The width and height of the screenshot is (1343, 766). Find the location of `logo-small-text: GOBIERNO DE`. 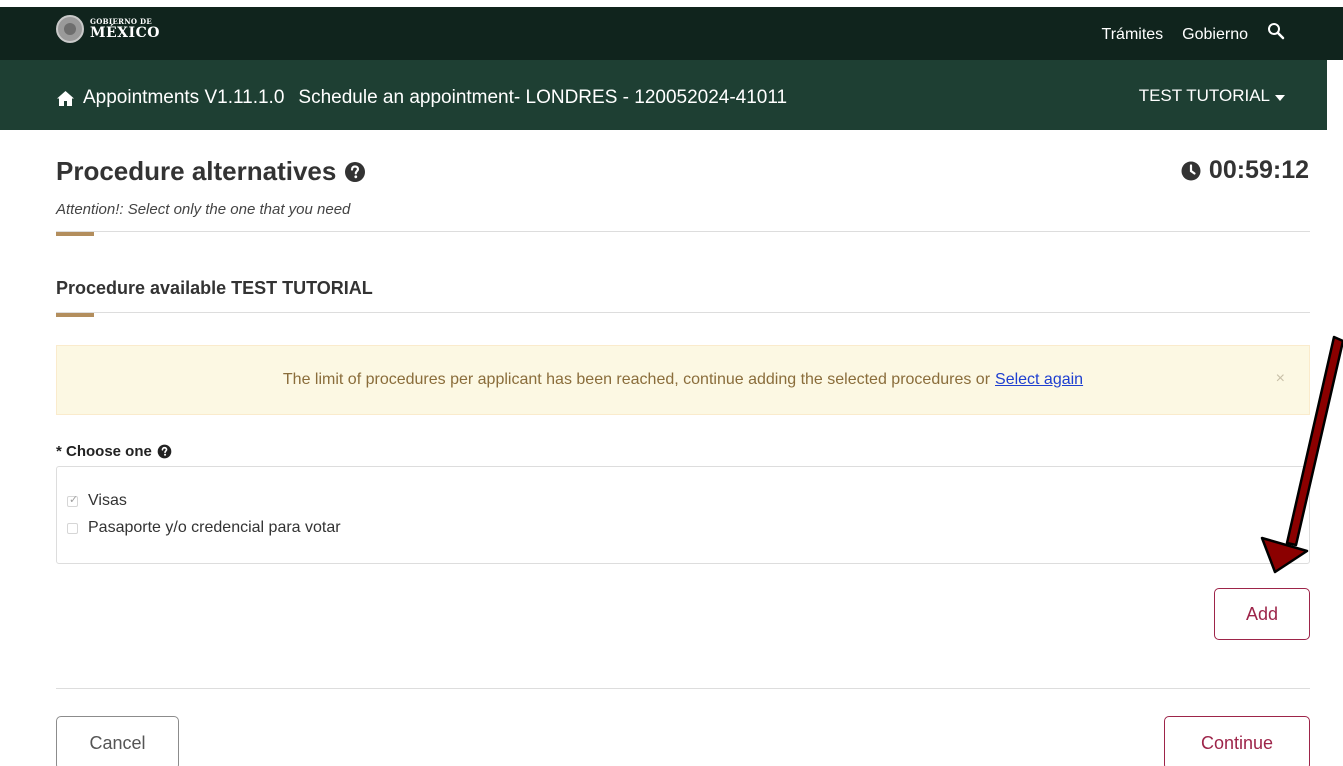

logo-small-text: GOBIERNO DE is located at coordinates (121, 21).